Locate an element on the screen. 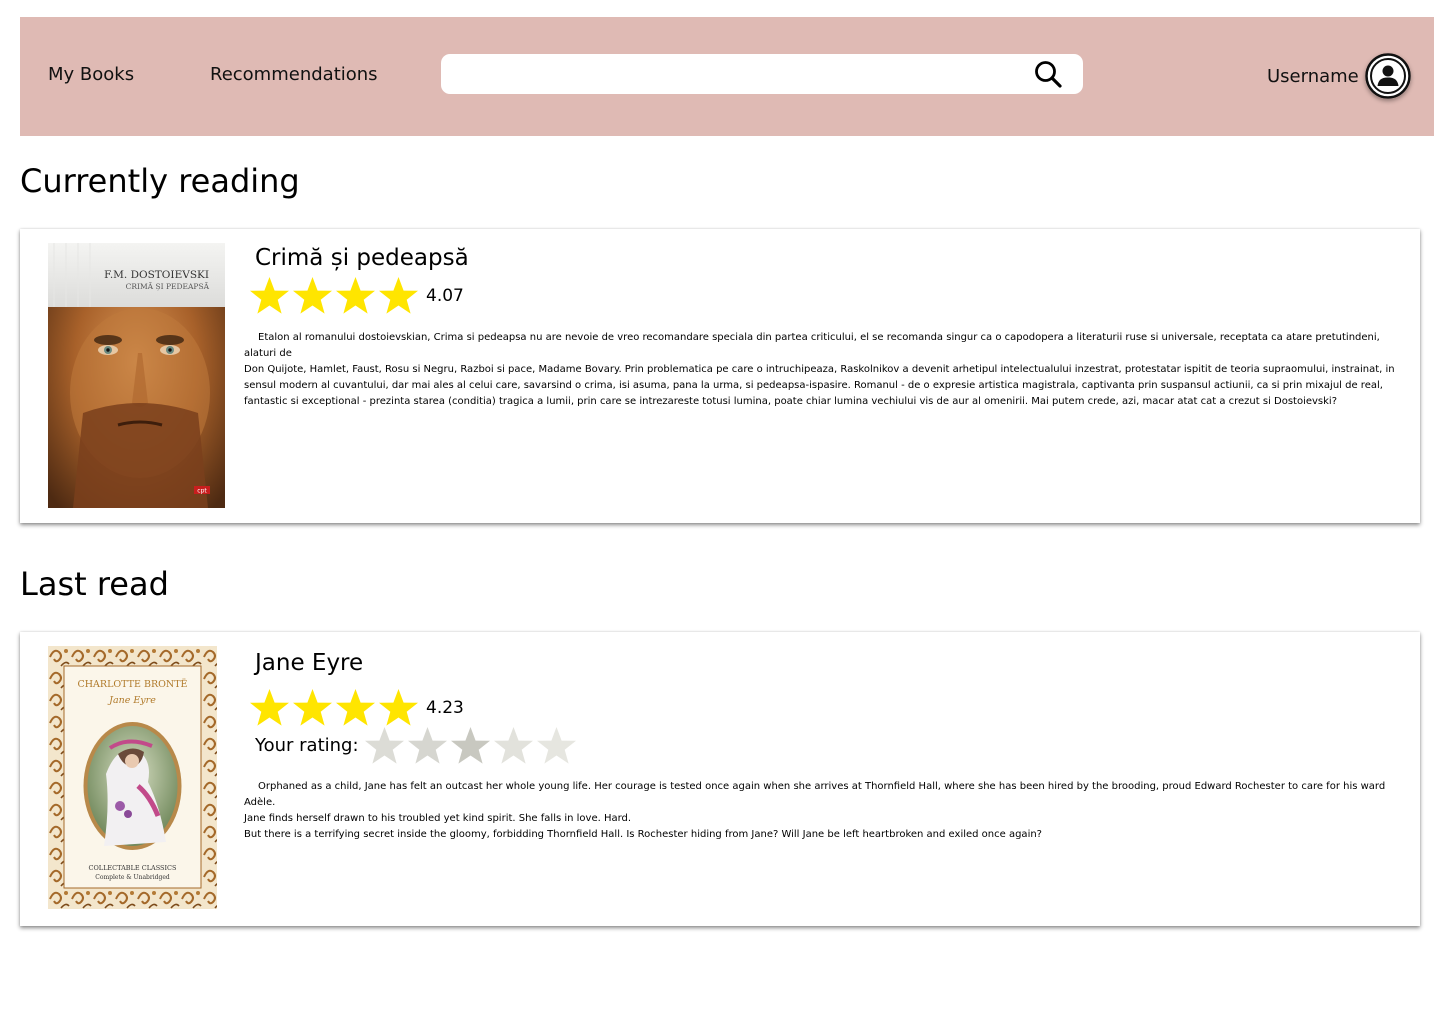 This screenshot has width=1454, height=1026. cover-title-text: Jane Eyre is located at coordinates (131, 700).